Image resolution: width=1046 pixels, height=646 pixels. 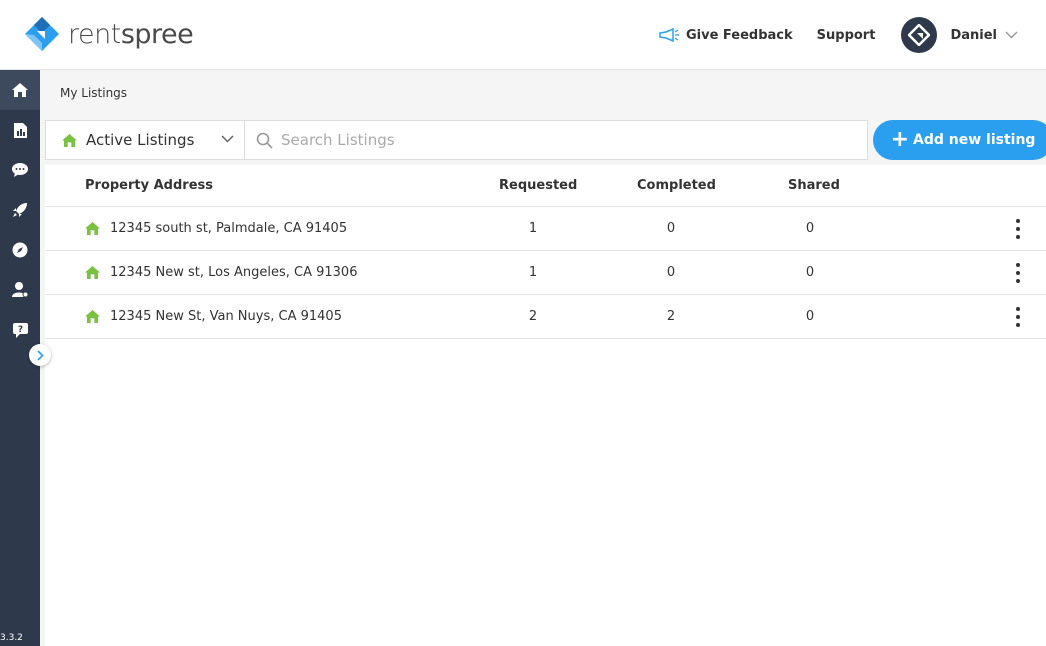 I want to click on chat-icon, so click(x=20, y=170).